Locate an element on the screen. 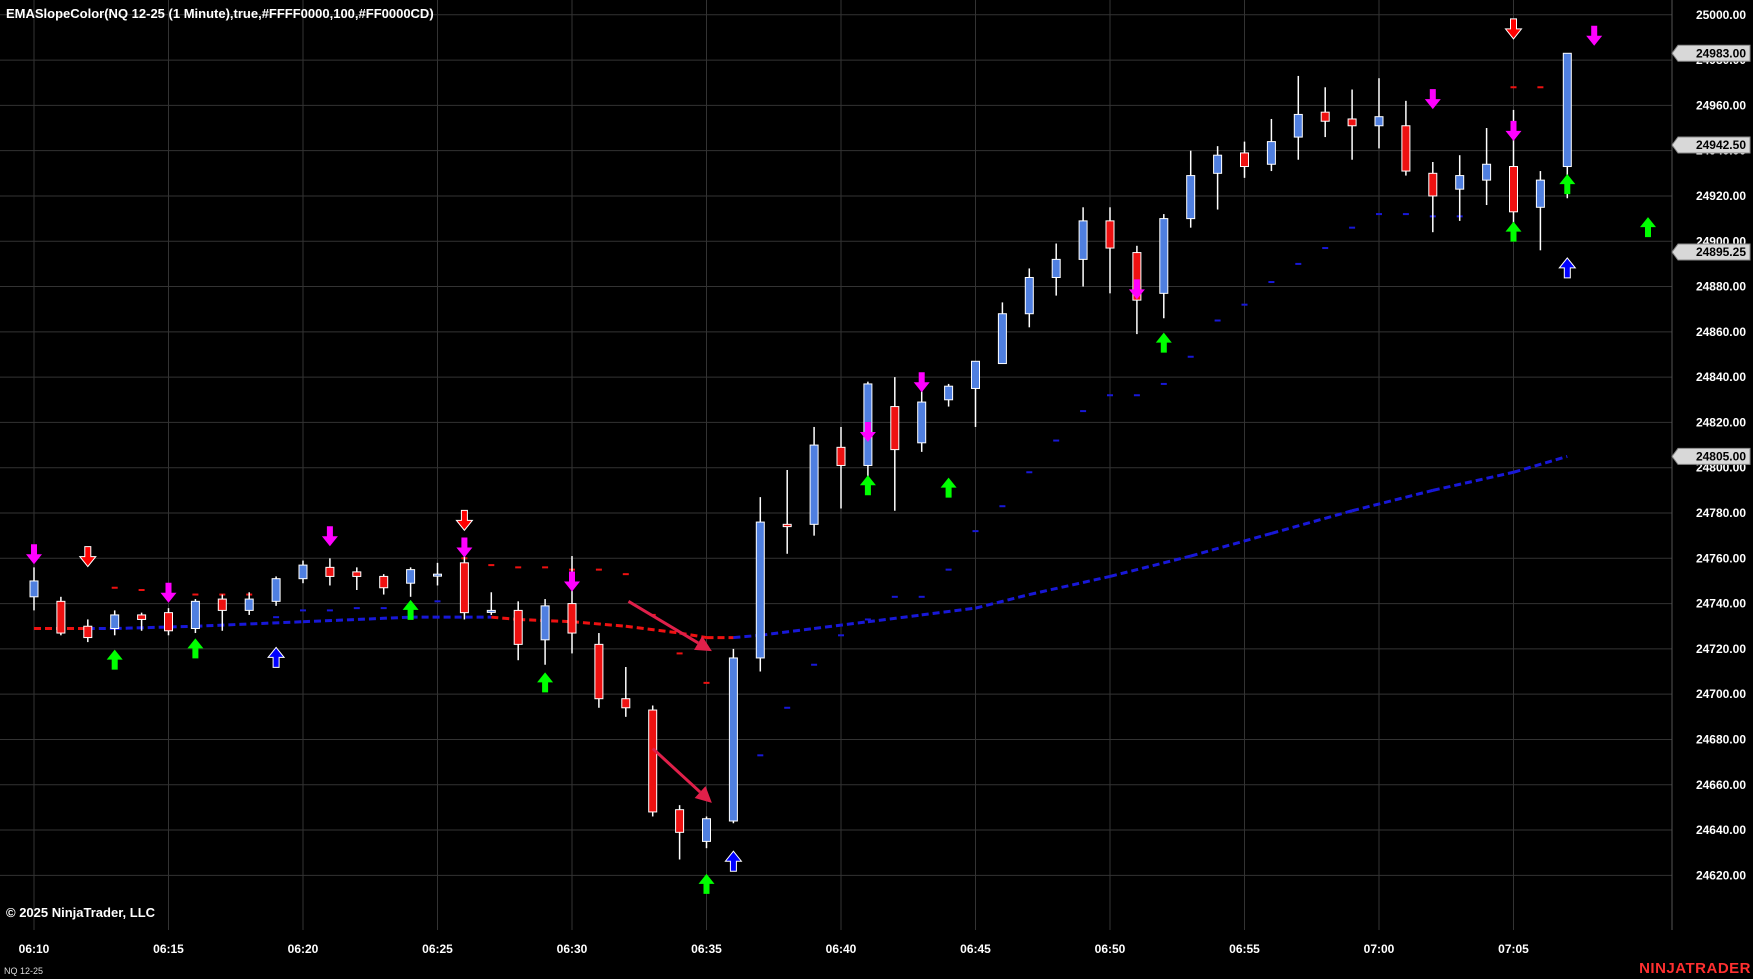 This screenshot has width=1753, height=979. y-tick-label: 25000.00 is located at coordinates (1721, 15).